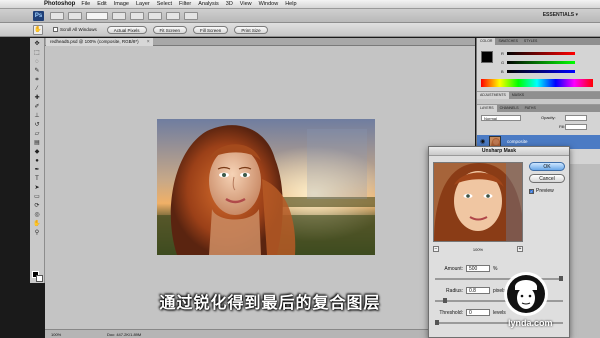 This screenshot has height=338, width=600. Describe the element at coordinates (478, 268) in the screenshot. I see `amount-field: 500` at that location.